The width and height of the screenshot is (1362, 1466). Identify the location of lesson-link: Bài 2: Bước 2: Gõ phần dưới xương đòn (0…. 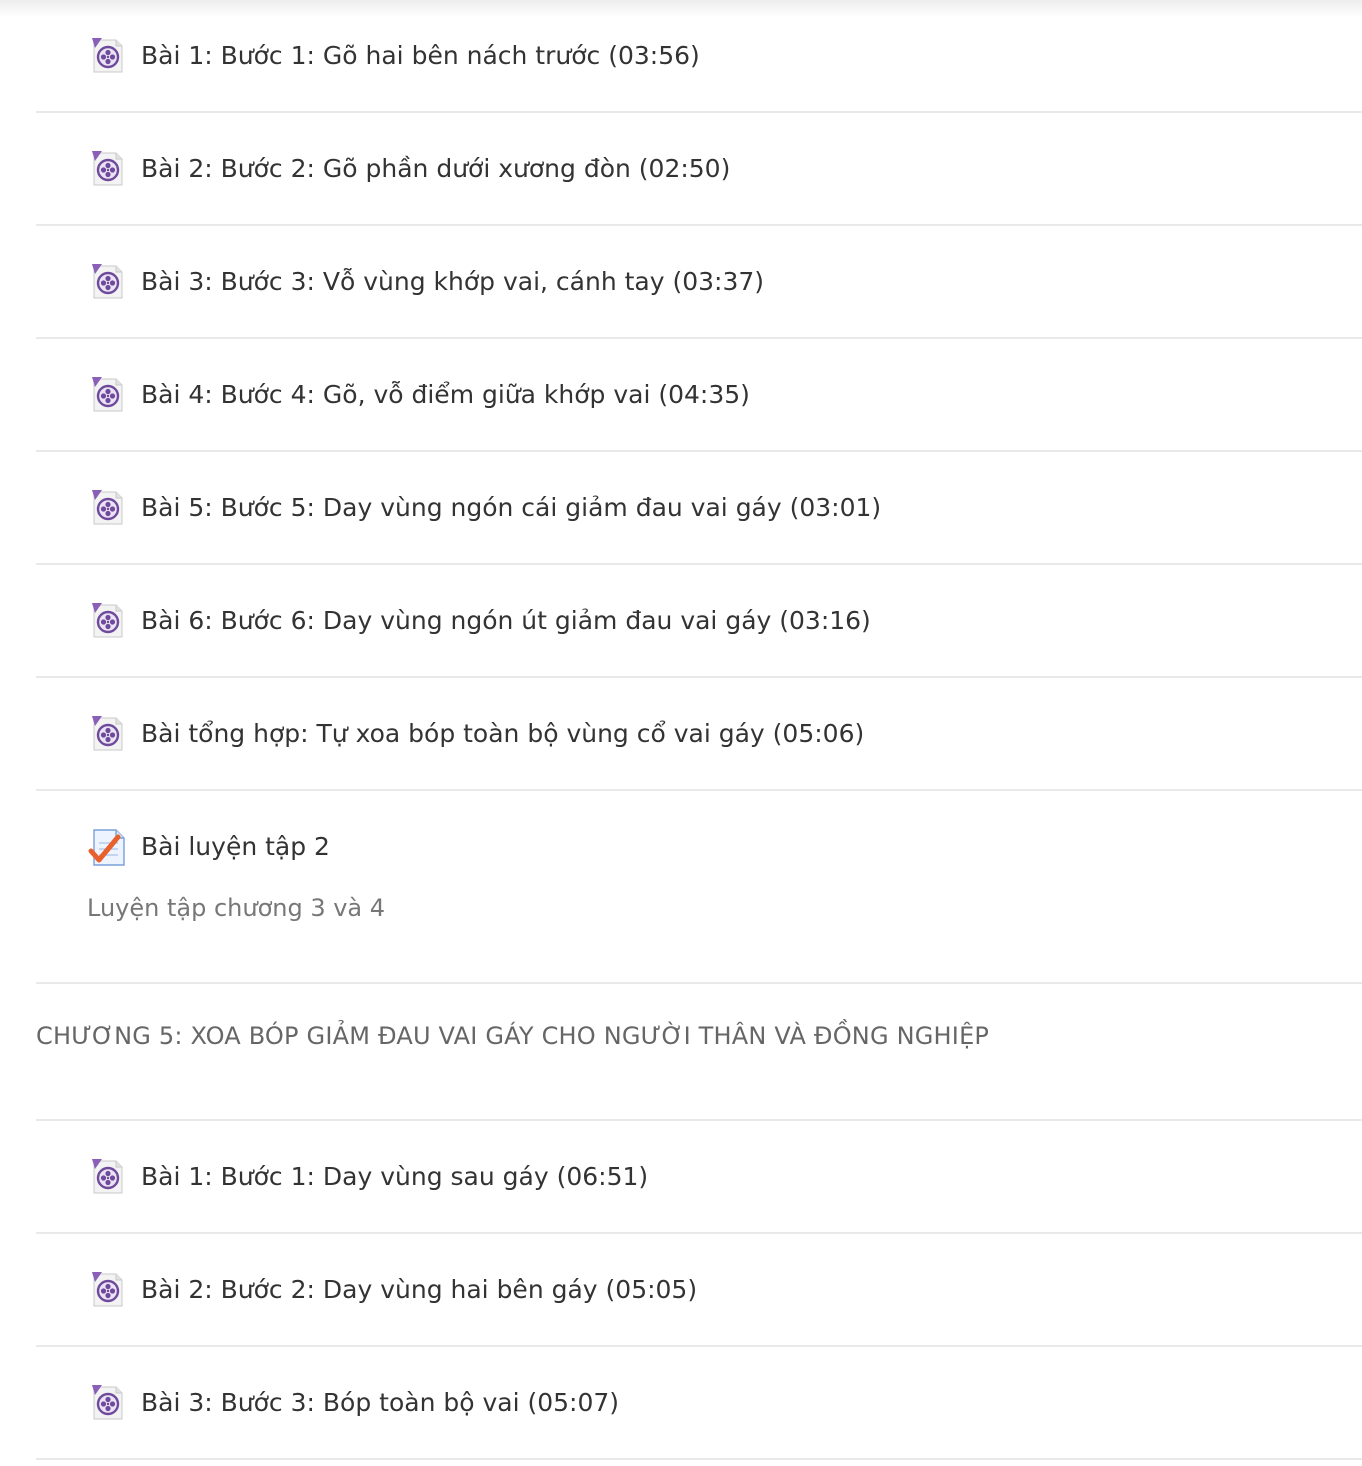
(409, 169).